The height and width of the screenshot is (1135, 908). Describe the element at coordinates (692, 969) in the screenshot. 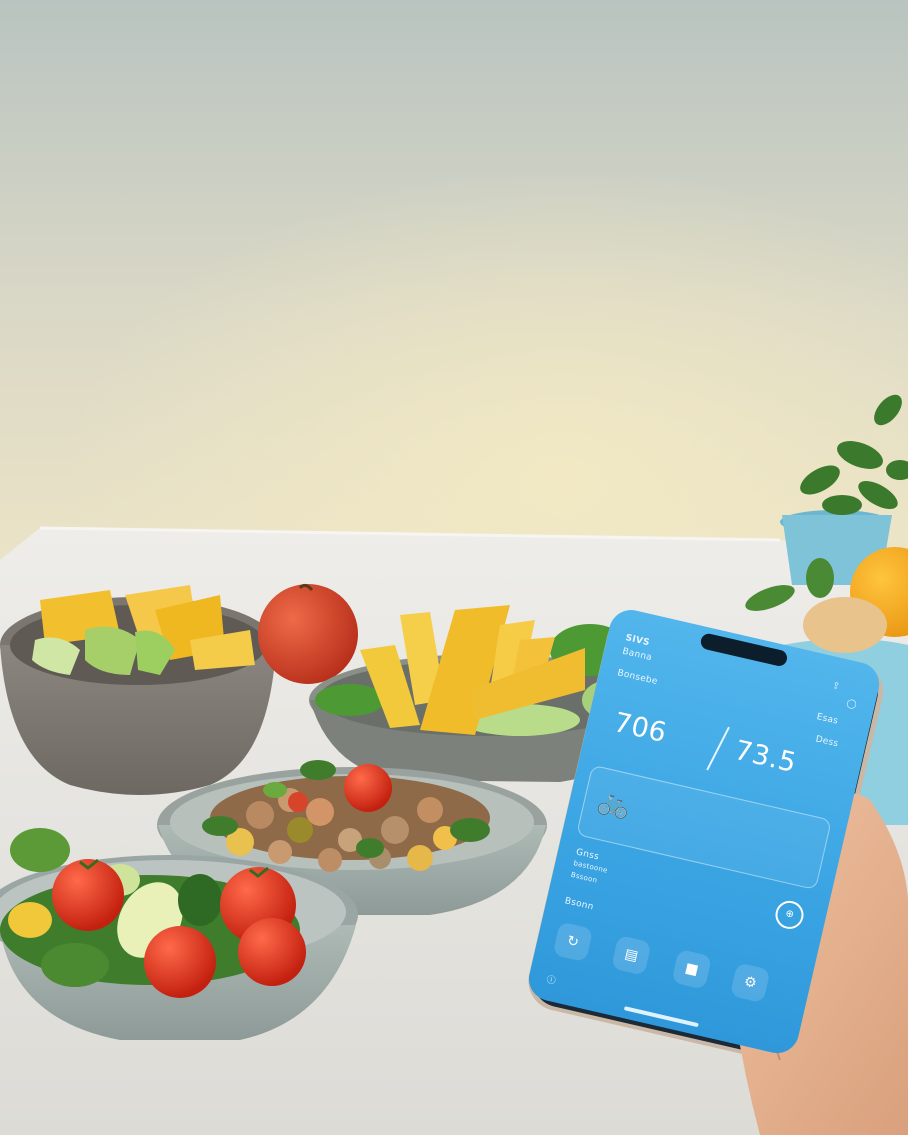

I see `stop-icon: ■` at that location.